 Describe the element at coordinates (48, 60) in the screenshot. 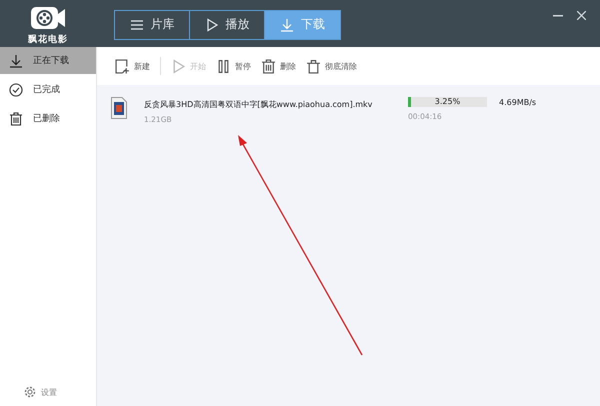

I see `sidebar-item: 正在下载` at that location.